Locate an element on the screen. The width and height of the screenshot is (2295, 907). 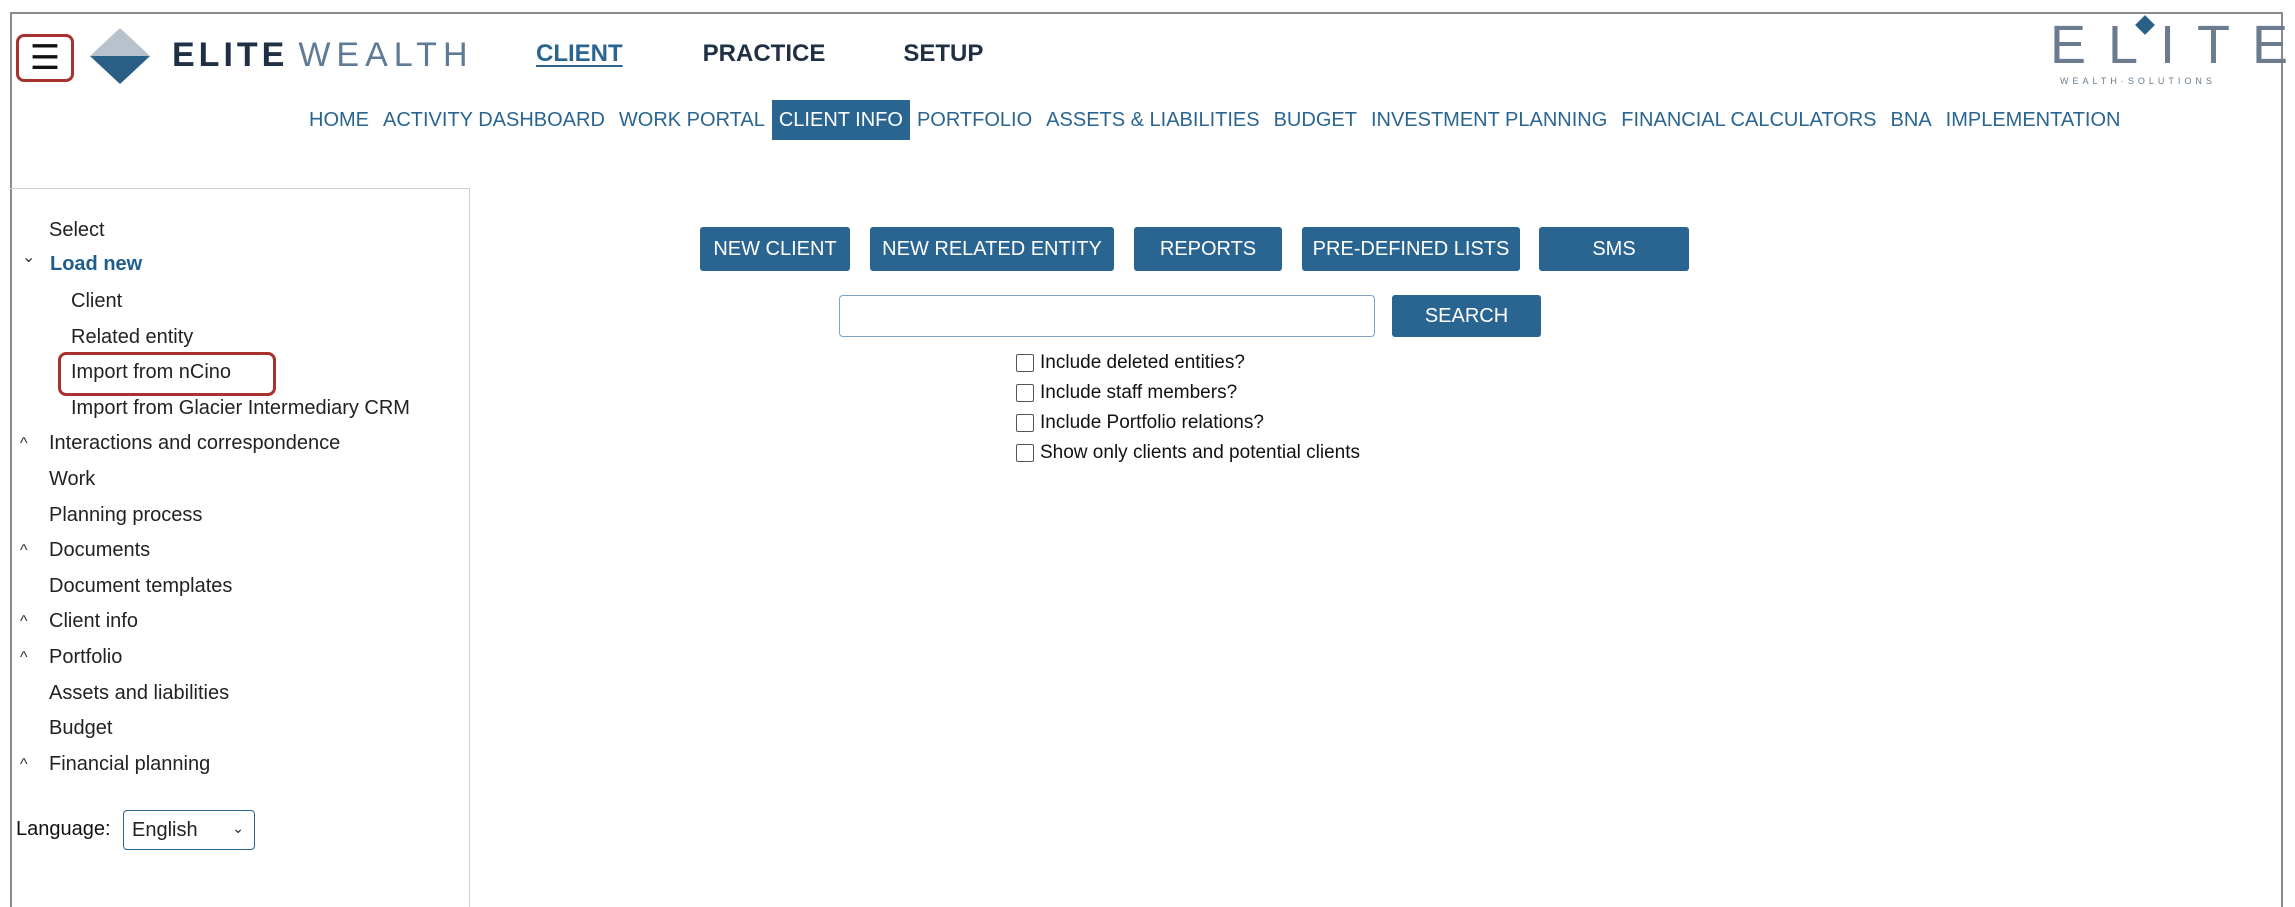
subnav-implementation: IMPLEMENTATION is located at coordinates (2033, 120).